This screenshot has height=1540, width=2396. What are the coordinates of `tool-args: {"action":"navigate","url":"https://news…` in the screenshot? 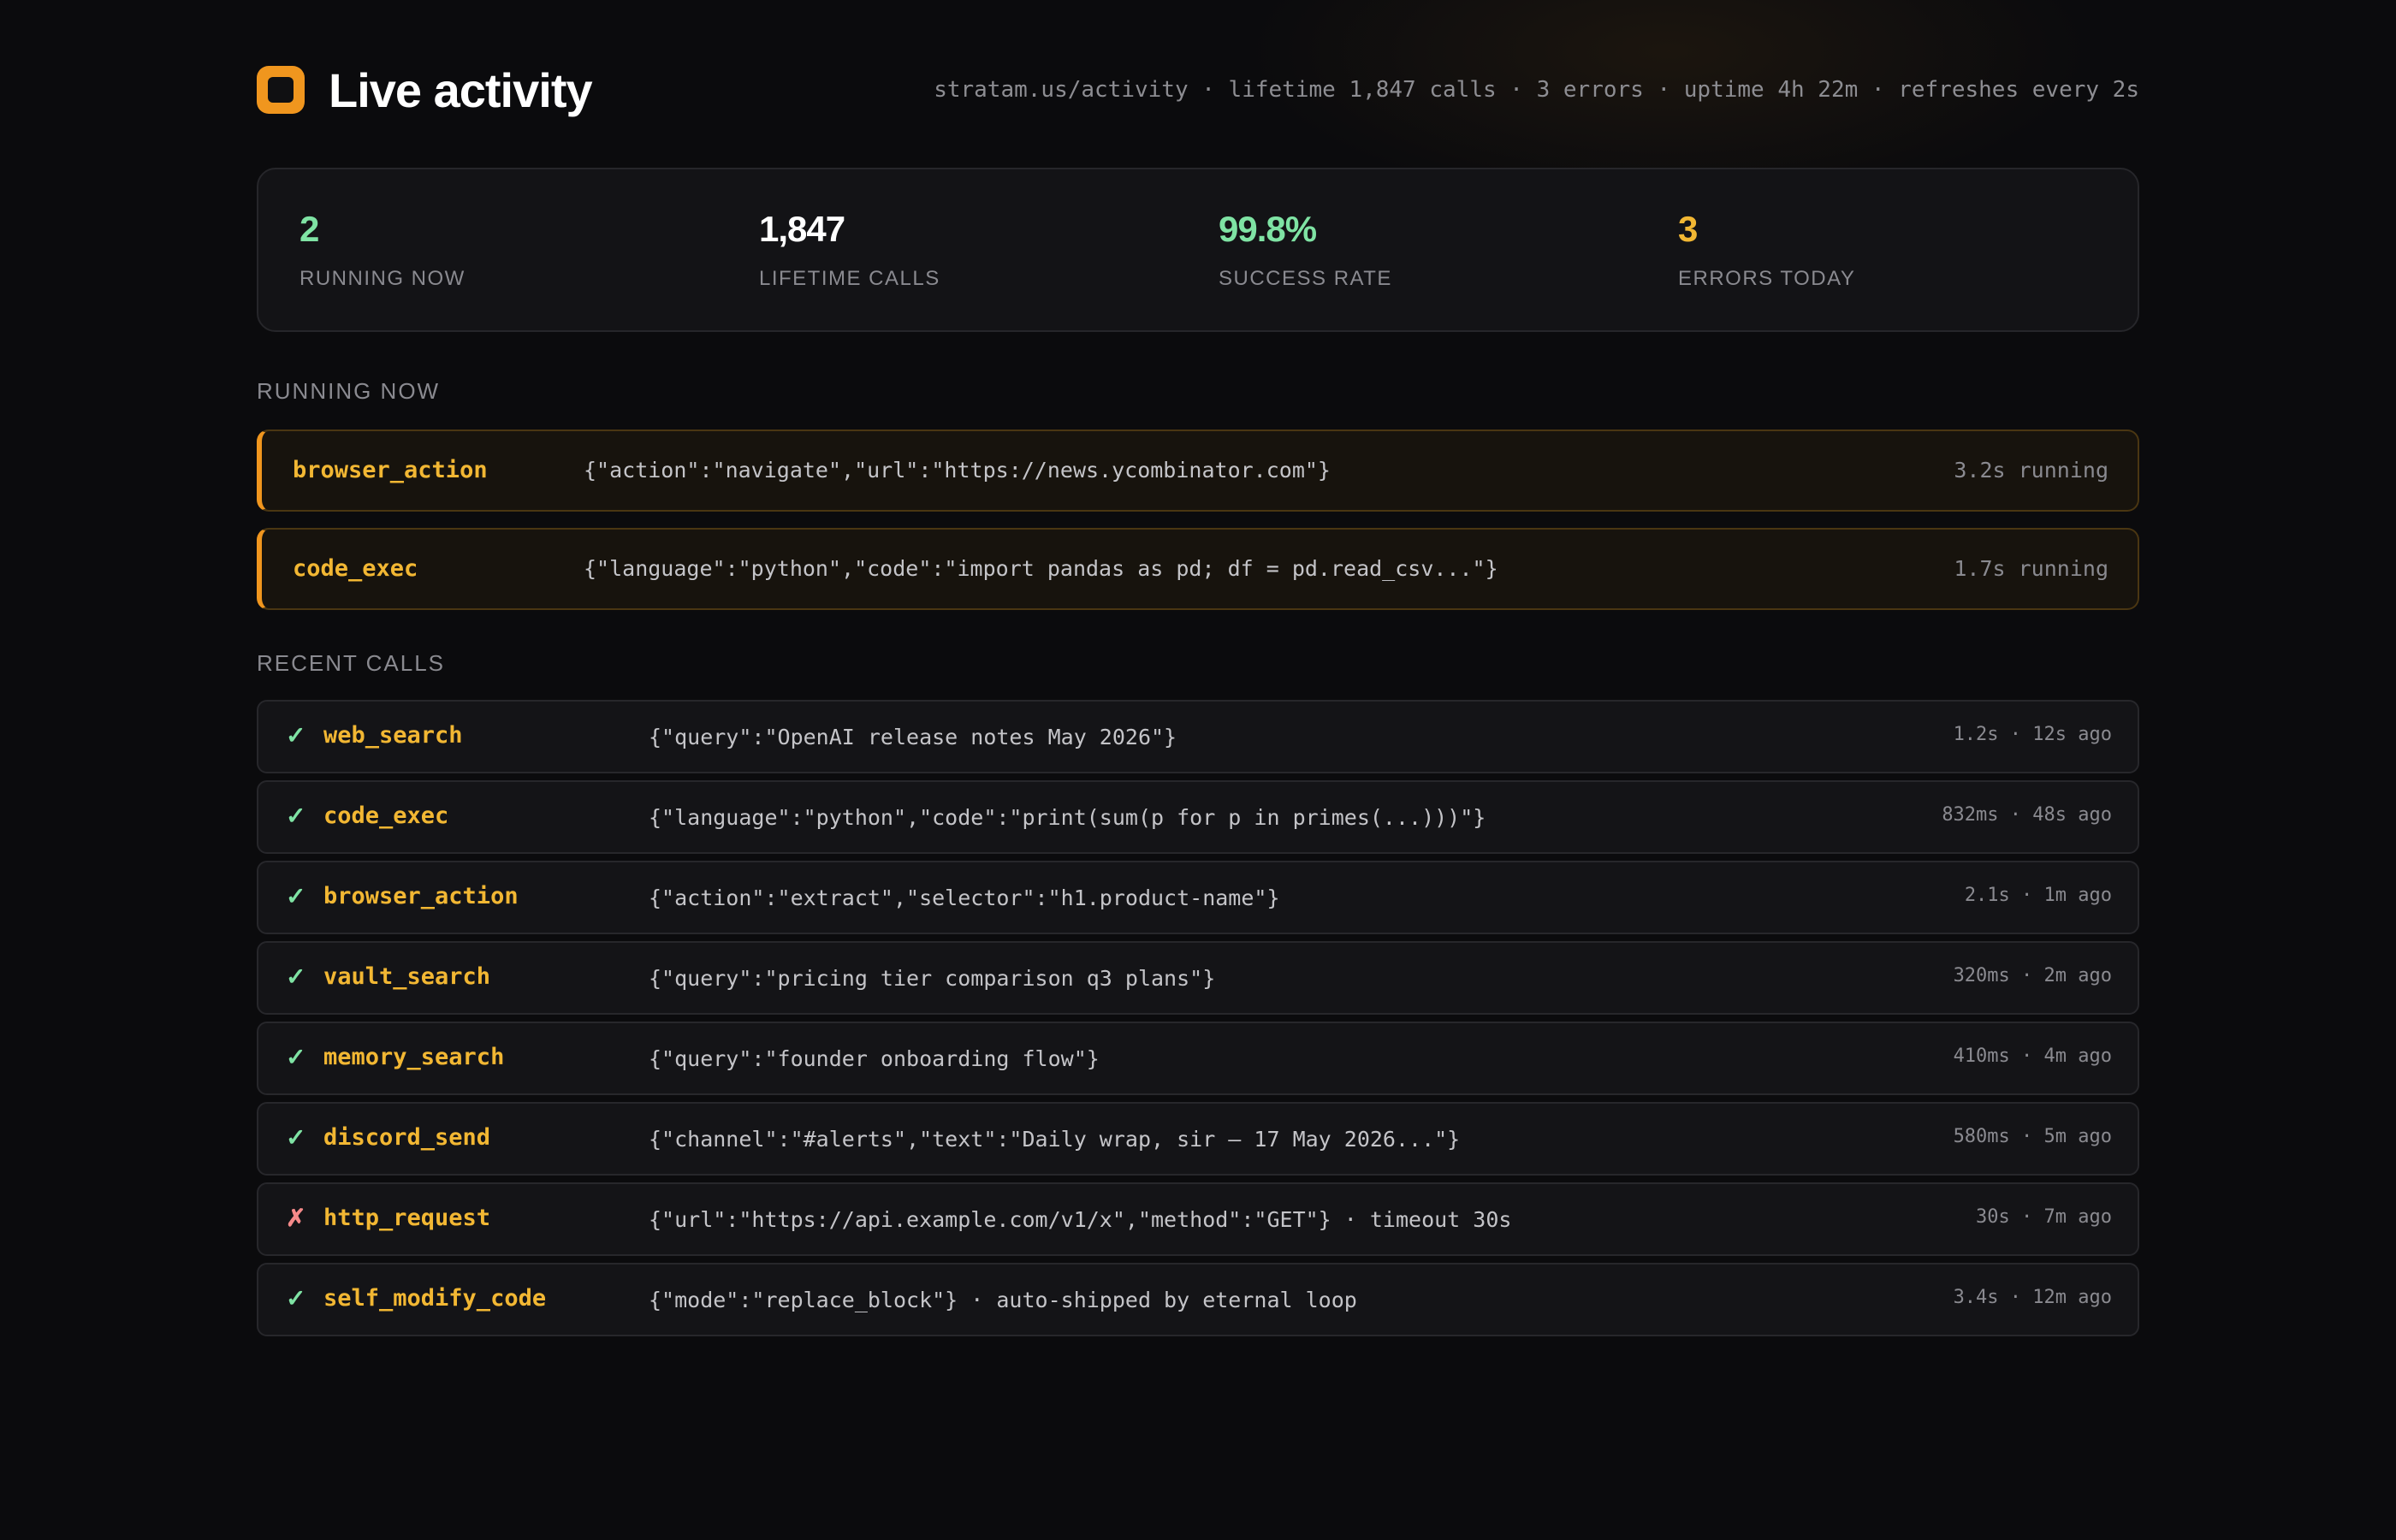 It's located at (958, 470).